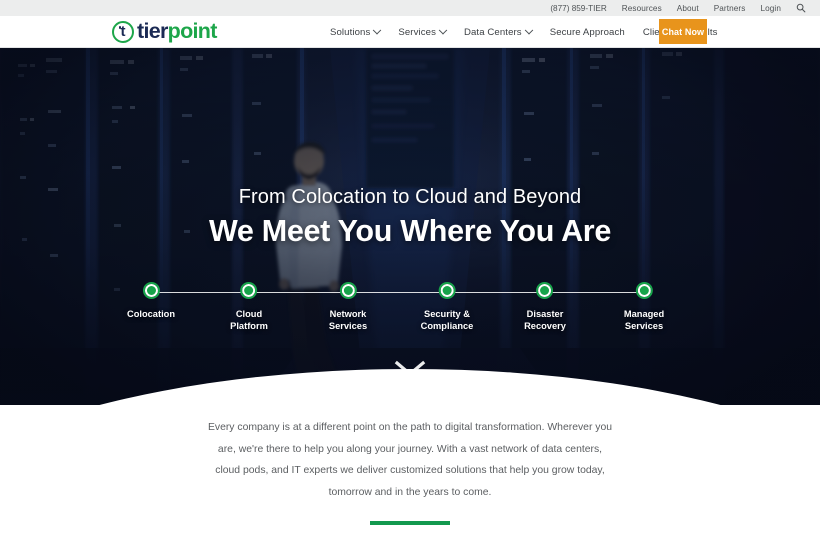 Image resolution: width=820 pixels, height=548 pixels. I want to click on nav-label-services: Services, so click(417, 32).